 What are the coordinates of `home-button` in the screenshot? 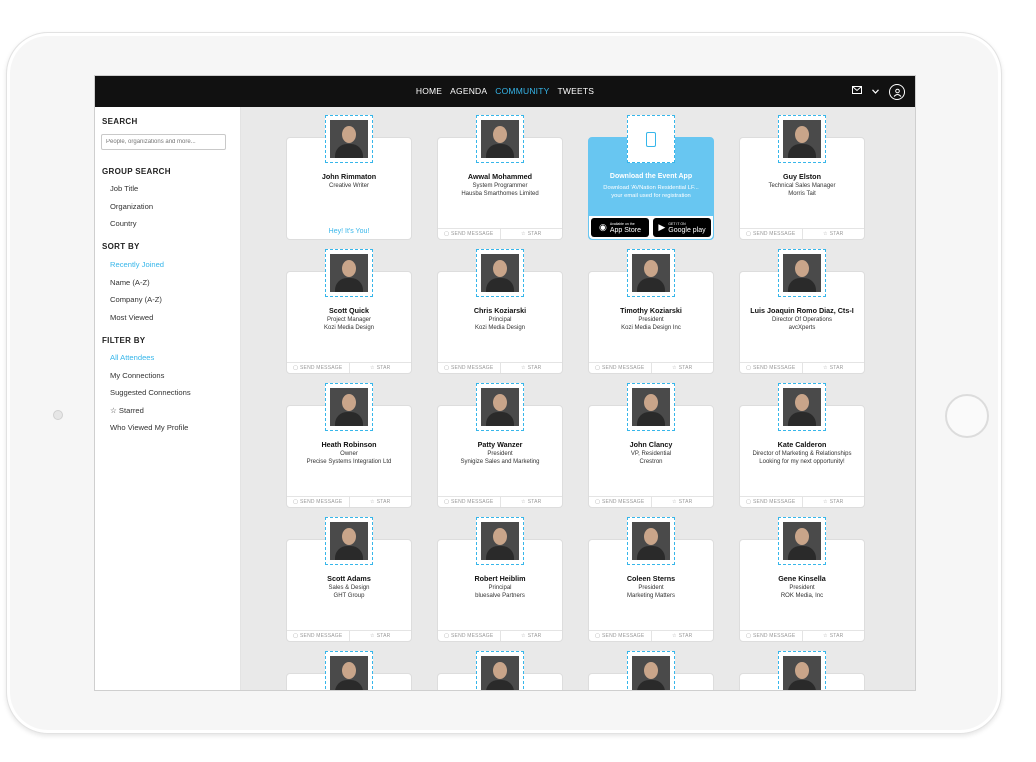 It's located at (967, 416).